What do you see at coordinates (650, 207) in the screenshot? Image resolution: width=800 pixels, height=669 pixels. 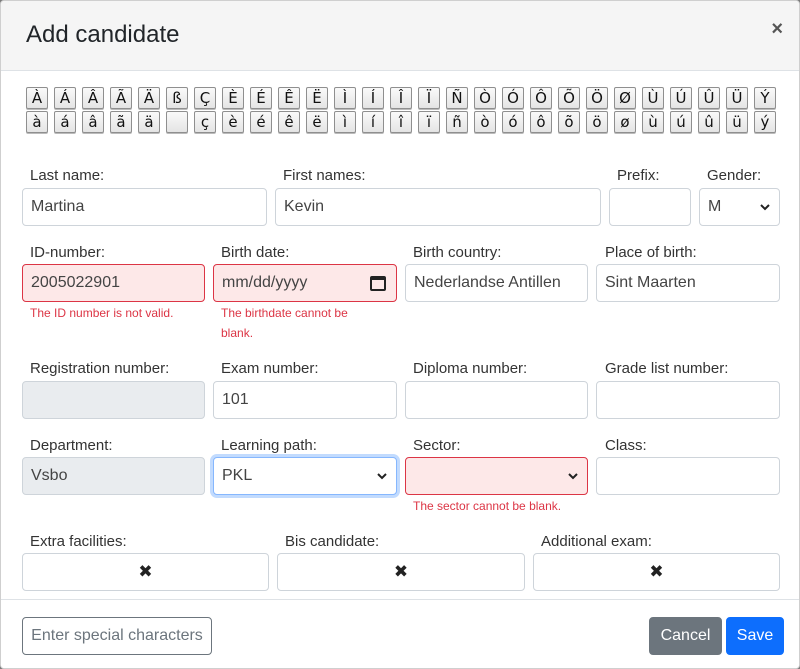 I see `prefix-input` at bounding box center [650, 207].